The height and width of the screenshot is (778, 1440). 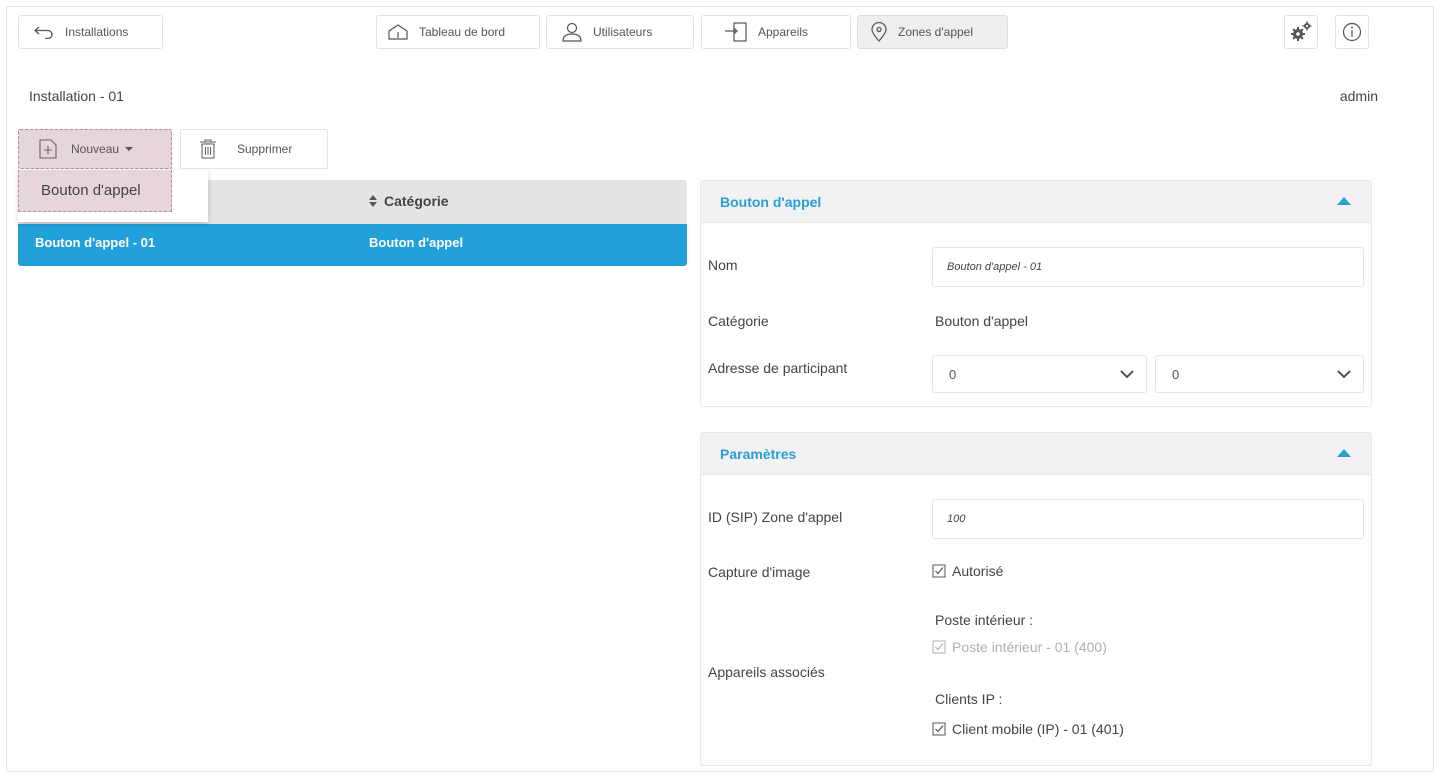 What do you see at coordinates (373, 201) in the screenshot?
I see `sort-icon` at bounding box center [373, 201].